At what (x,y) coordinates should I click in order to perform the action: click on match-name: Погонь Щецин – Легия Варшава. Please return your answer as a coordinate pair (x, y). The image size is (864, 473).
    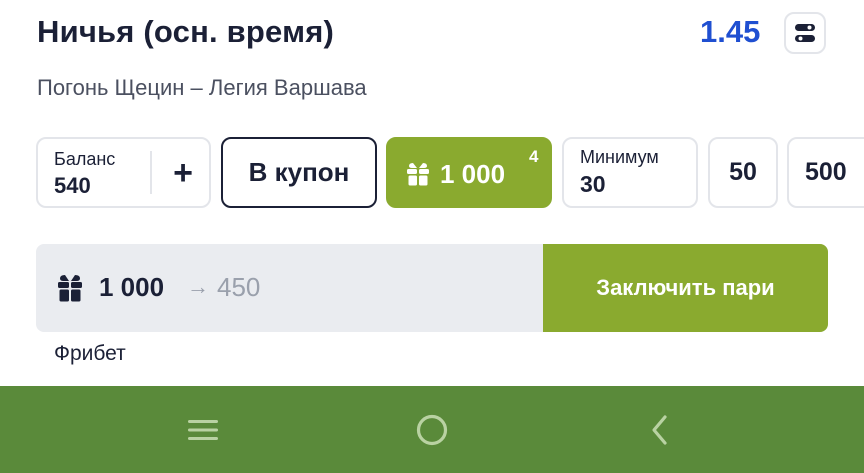
    Looking at the image, I should click on (202, 87).